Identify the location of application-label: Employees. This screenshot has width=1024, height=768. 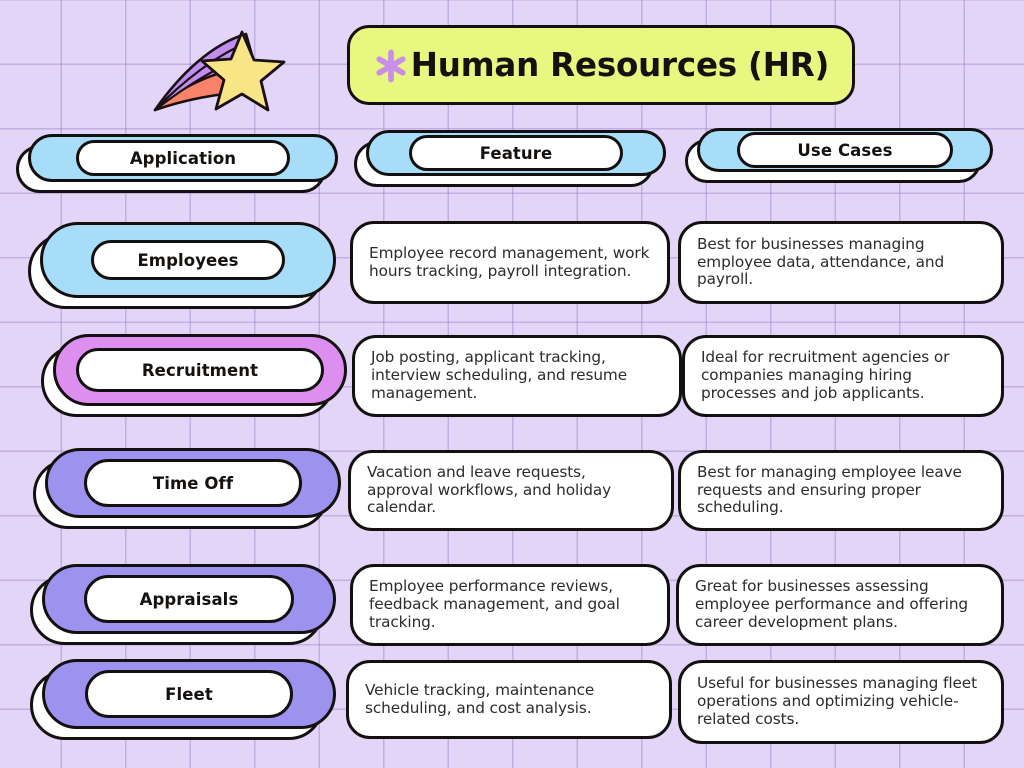
(188, 260).